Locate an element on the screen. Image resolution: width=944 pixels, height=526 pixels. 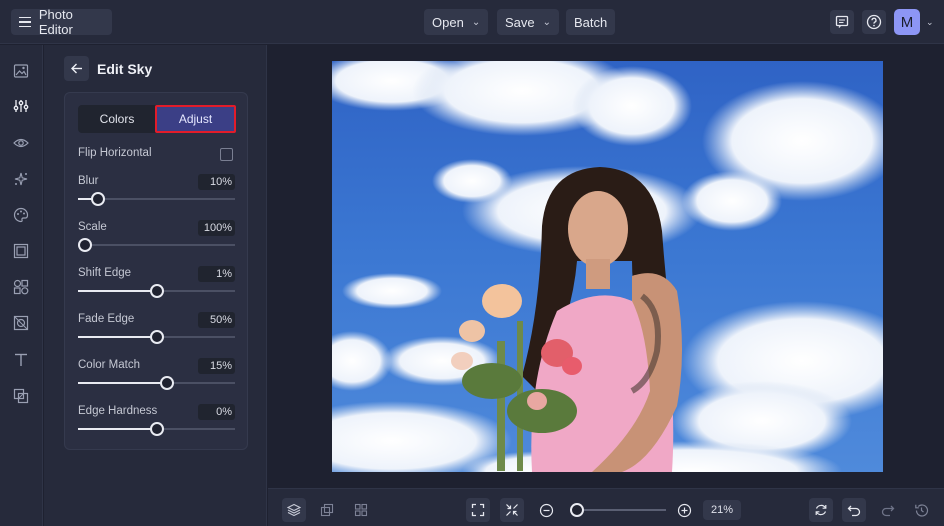
shapes-icon is located at coordinates (21, 287).